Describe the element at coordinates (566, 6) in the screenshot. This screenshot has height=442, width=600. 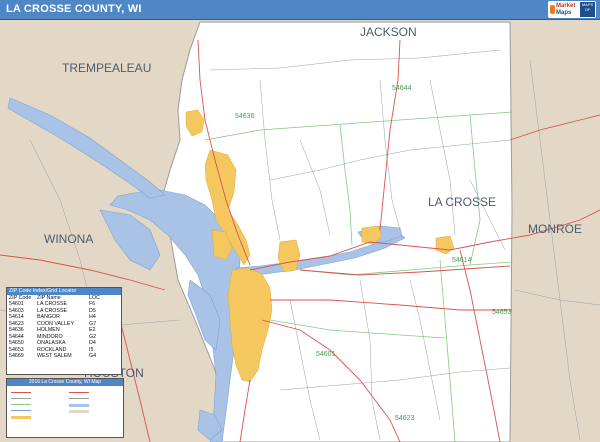
I see `logo-line1: Market` at that location.